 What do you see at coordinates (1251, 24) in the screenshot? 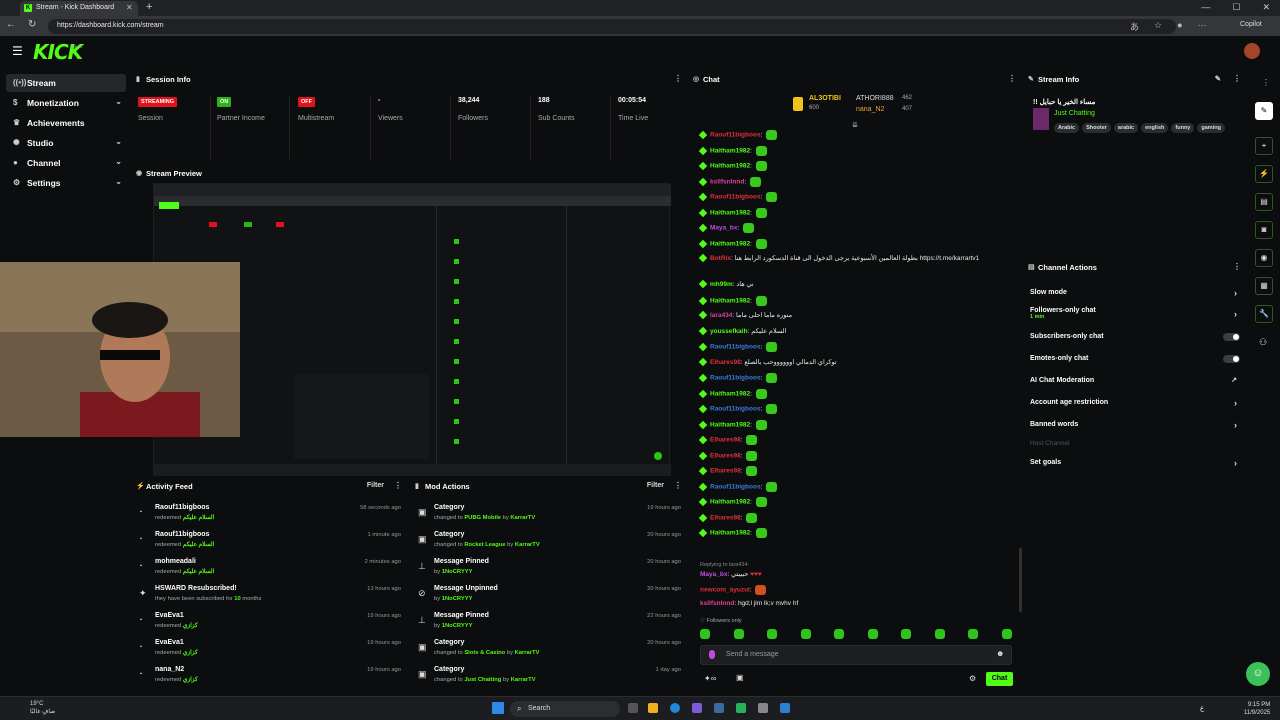
I see `copilot-button: Copilot` at bounding box center [1251, 24].